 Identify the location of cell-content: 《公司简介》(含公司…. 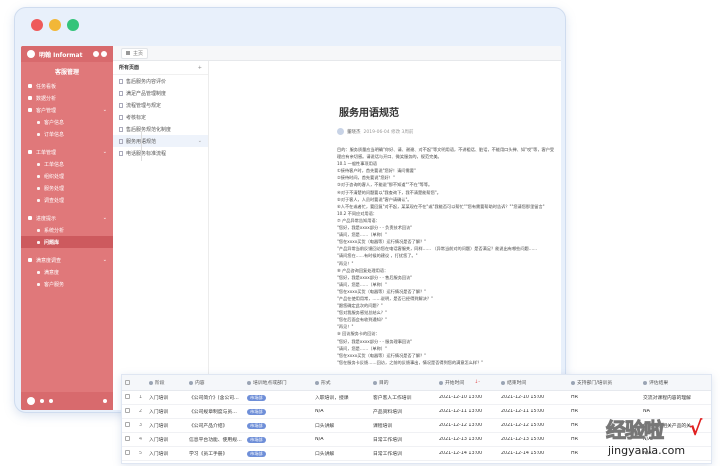
(215, 397).